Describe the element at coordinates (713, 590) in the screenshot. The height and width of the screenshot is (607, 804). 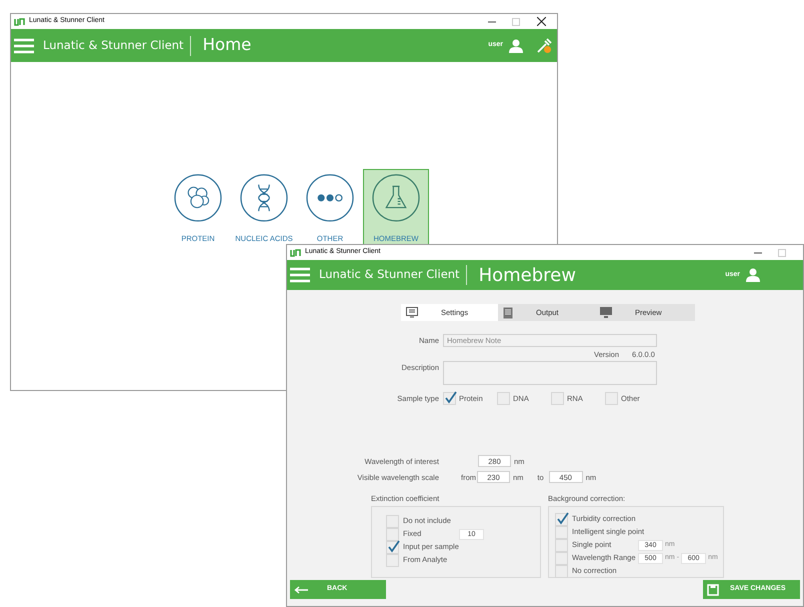
I see `save-icon` at that location.